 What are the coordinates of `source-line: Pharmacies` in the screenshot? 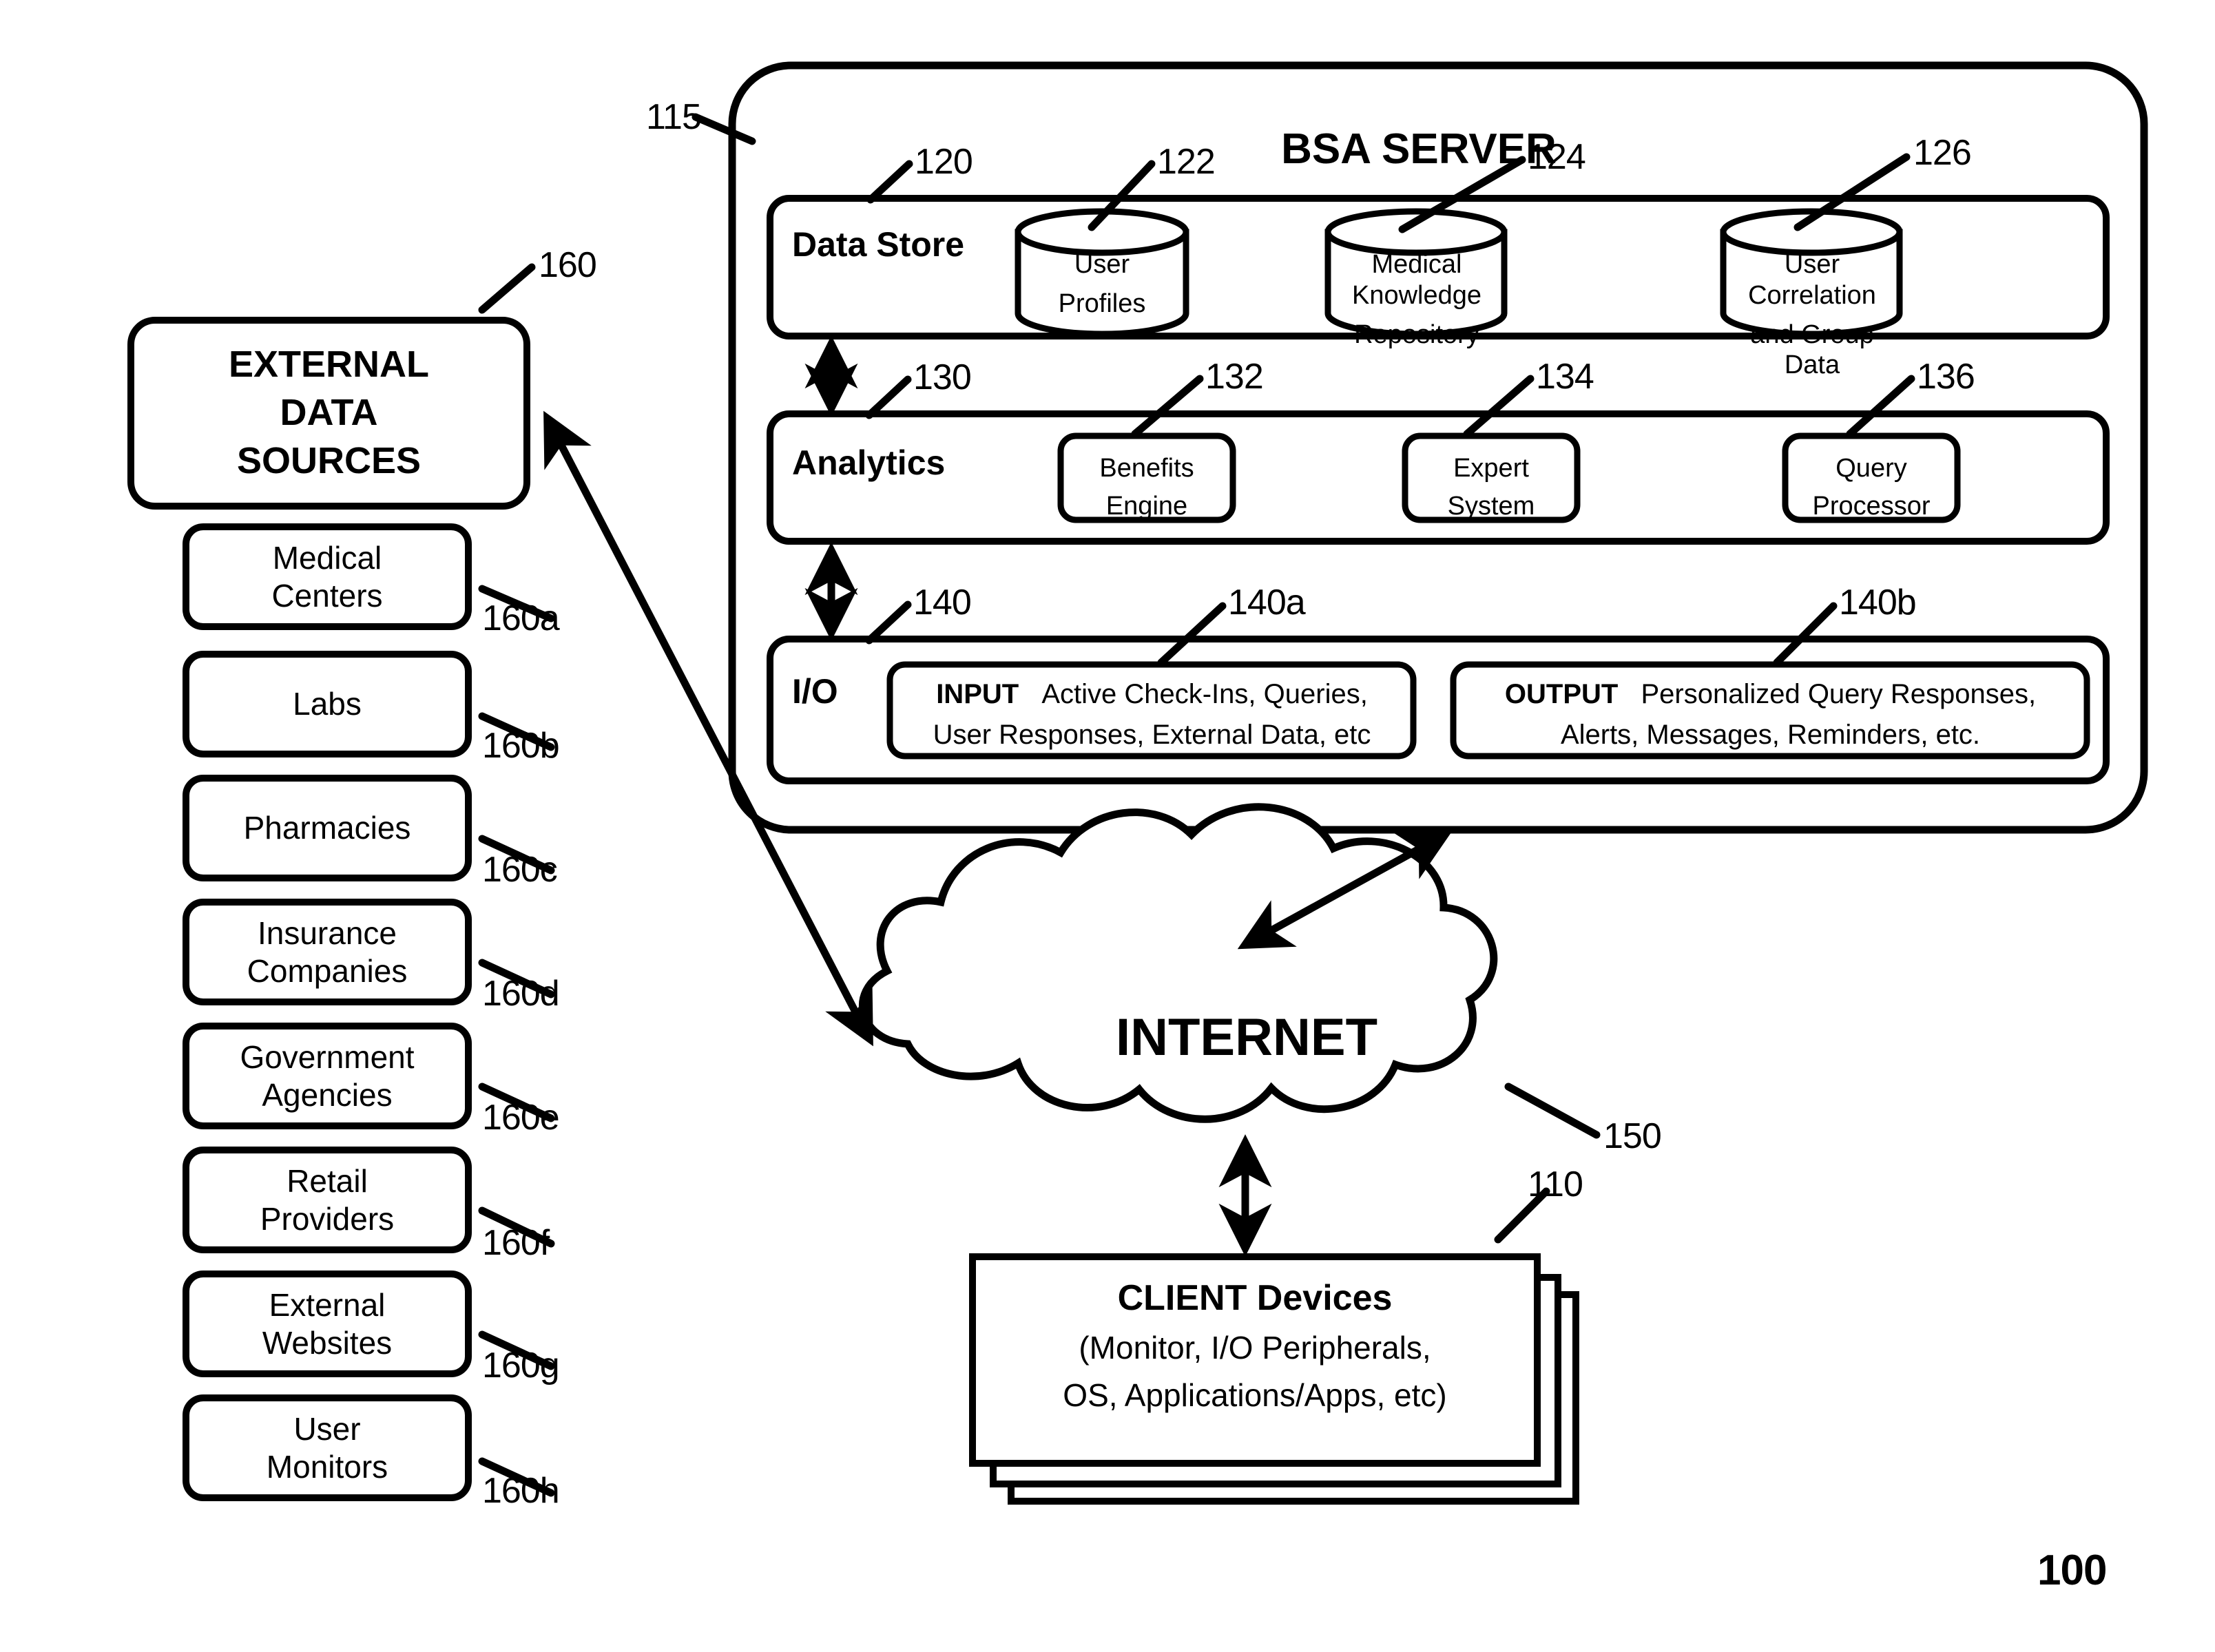 It's located at (327, 828).